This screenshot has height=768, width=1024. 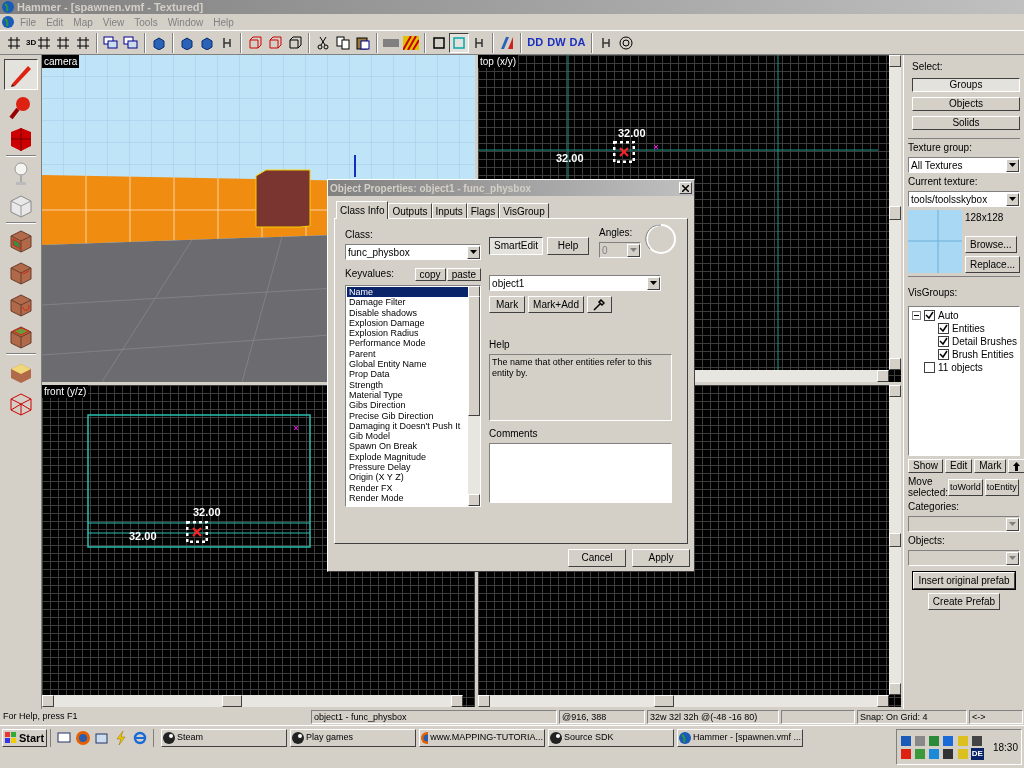 I want to click on taskbar-button: Steam, so click(x=224, y=738).